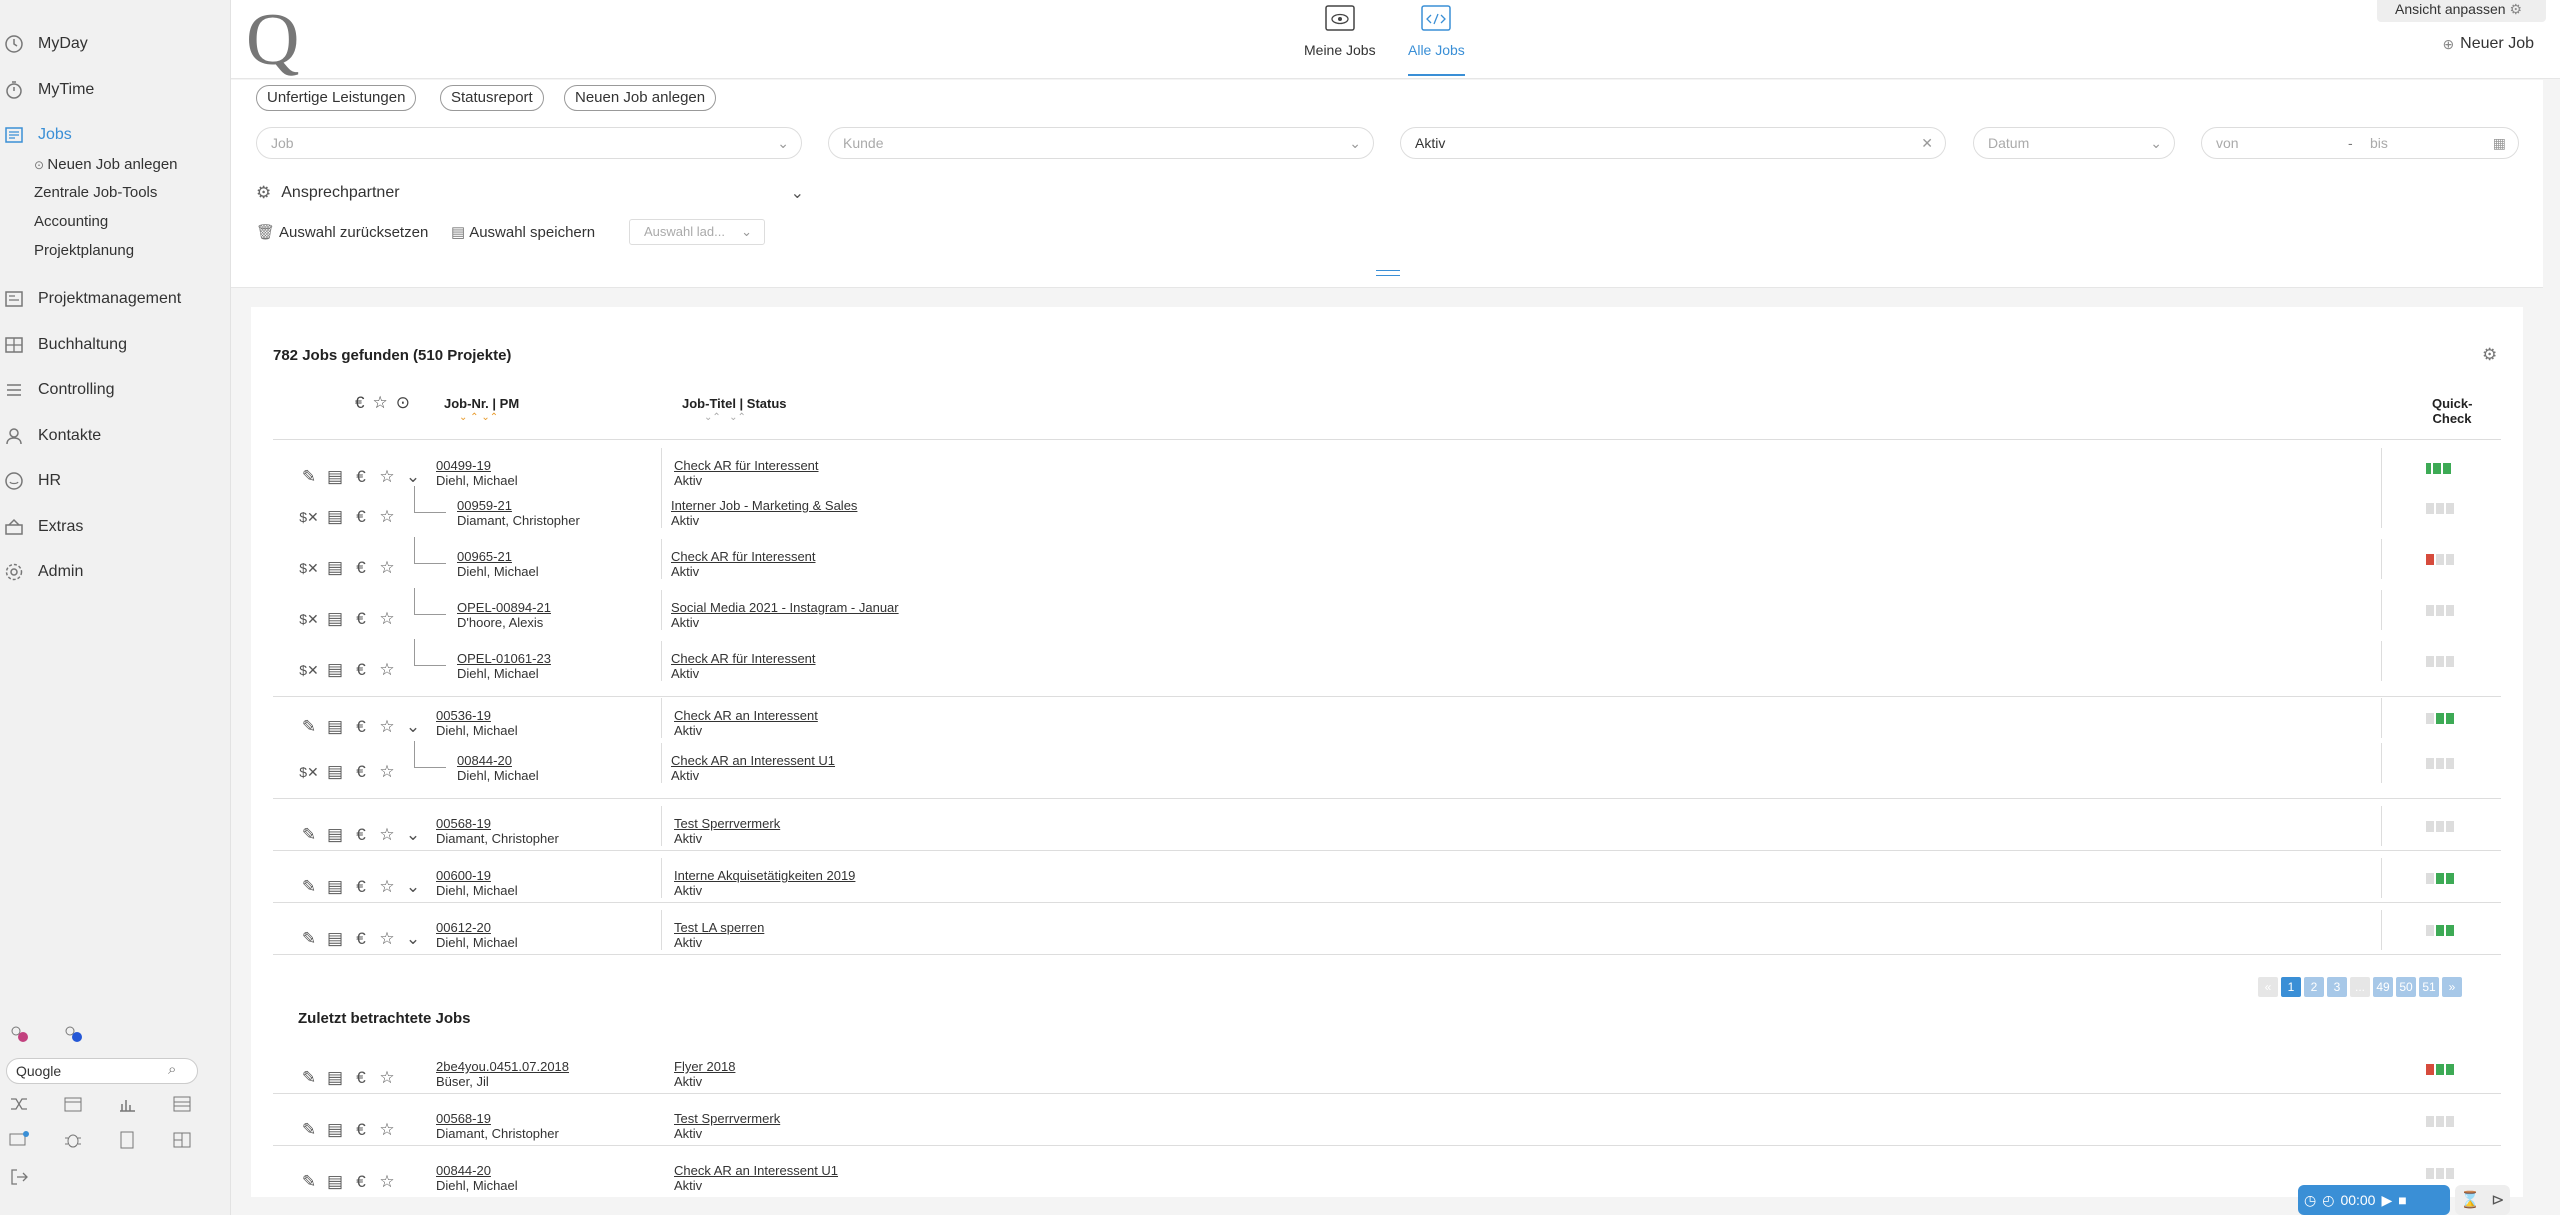 This screenshot has width=2560, height=1215. What do you see at coordinates (2406, 987) in the screenshot?
I see `page-button: 50` at bounding box center [2406, 987].